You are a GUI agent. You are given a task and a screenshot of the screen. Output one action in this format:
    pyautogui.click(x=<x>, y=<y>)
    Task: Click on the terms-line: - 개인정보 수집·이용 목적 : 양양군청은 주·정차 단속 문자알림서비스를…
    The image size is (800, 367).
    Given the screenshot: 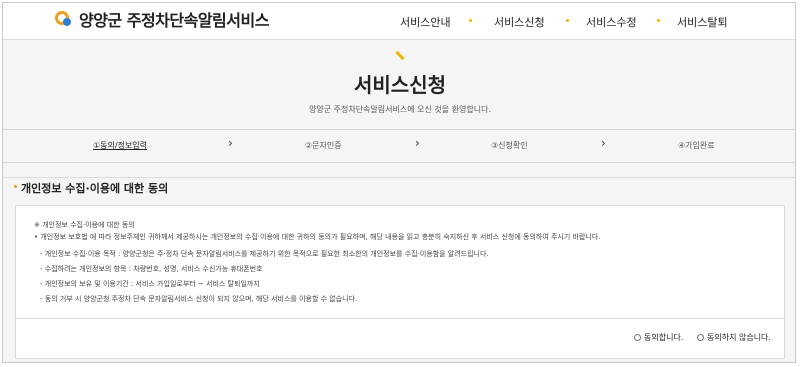 What is the action you would take?
    pyautogui.click(x=264, y=254)
    